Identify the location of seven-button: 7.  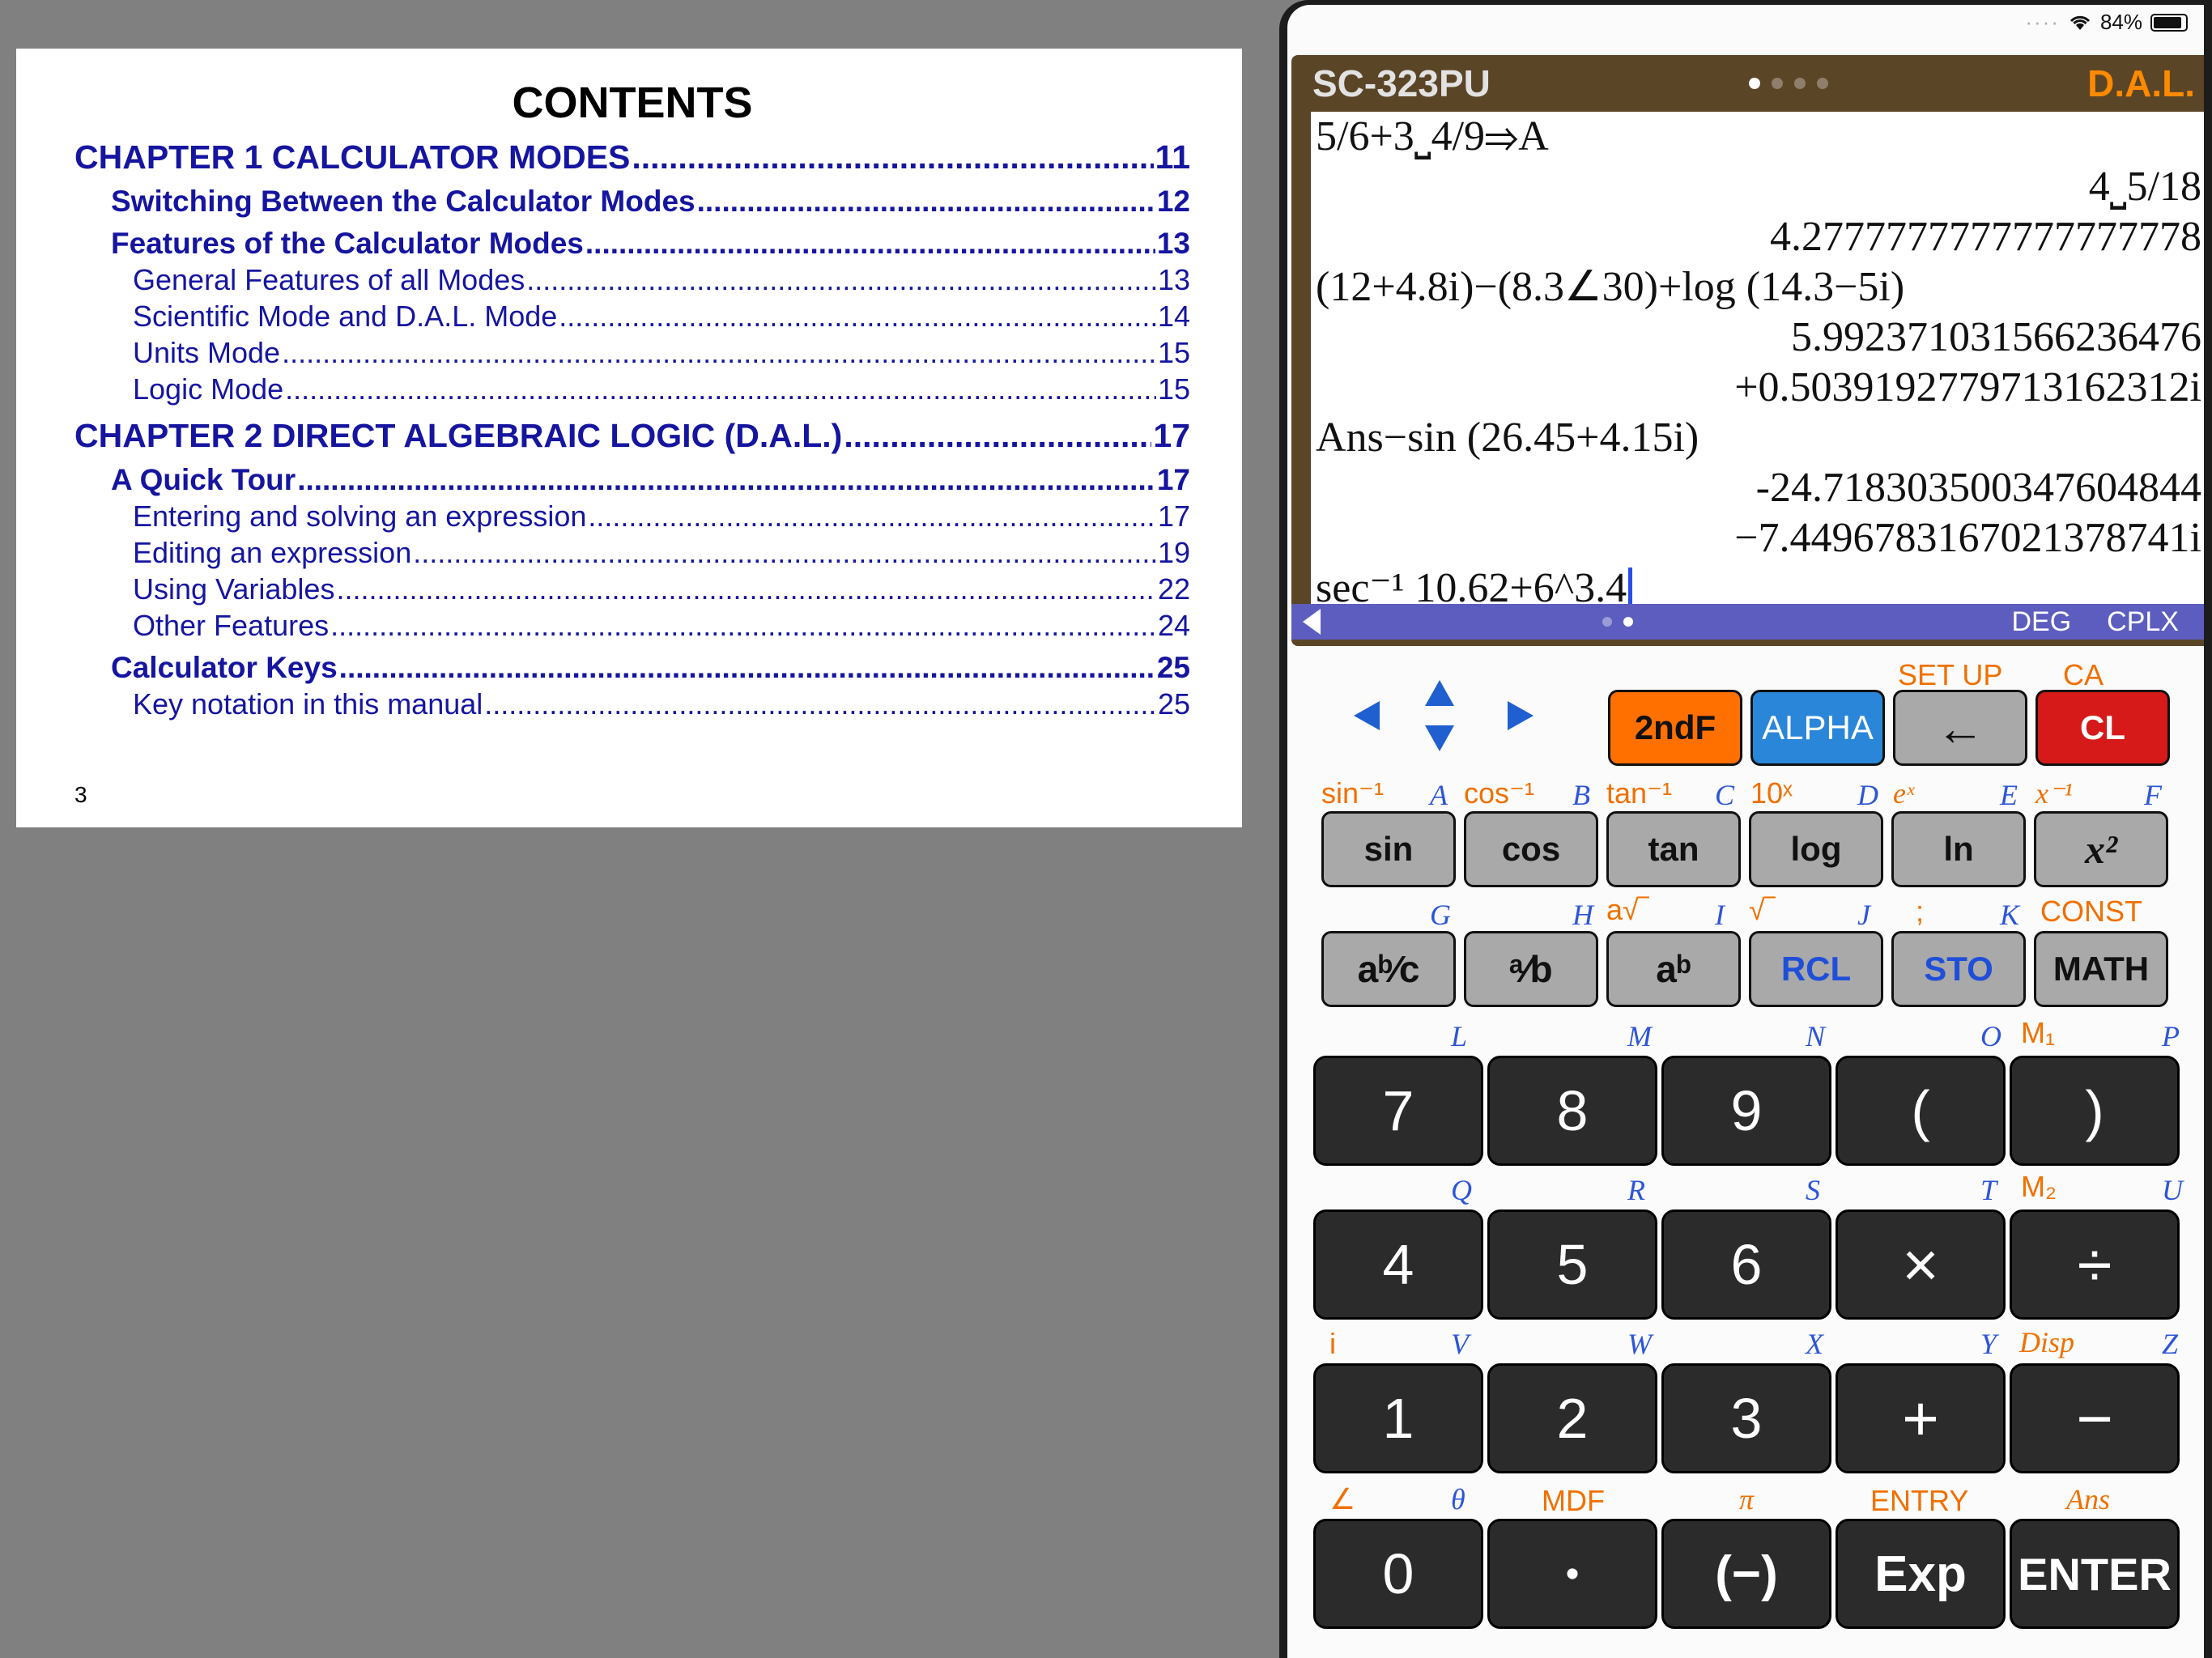
(1398, 1111).